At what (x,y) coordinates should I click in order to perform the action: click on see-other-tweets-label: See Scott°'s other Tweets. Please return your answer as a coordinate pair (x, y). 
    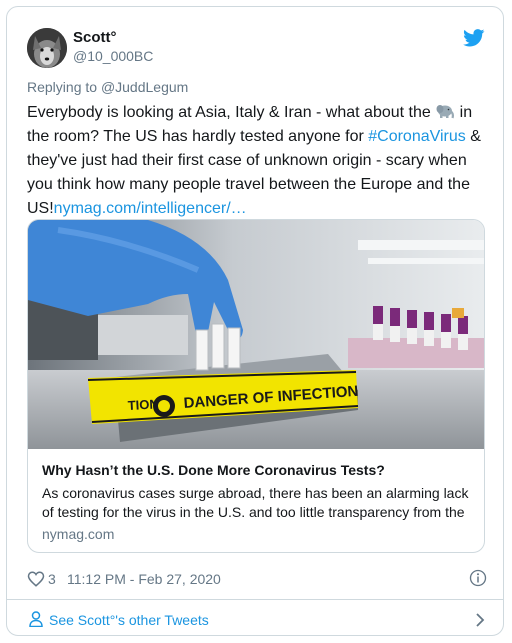
    Looking at the image, I should click on (129, 620).